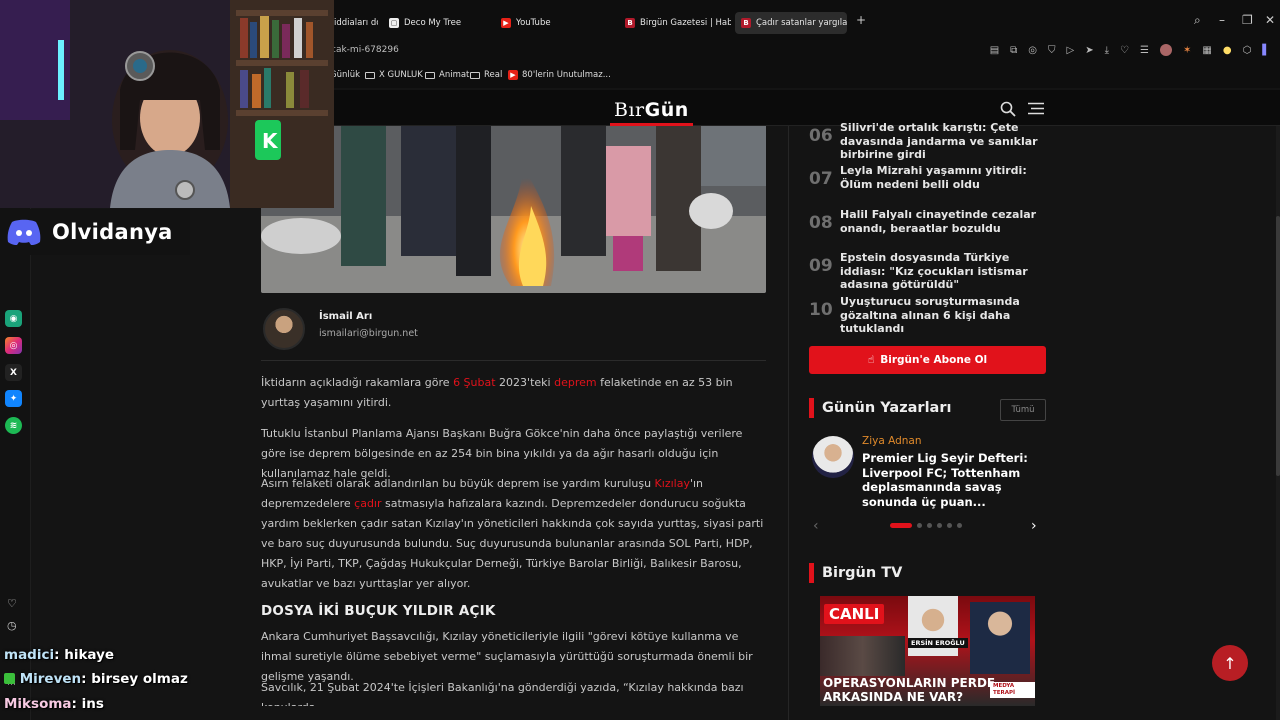 This screenshot has height=720, width=1280. Describe the element at coordinates (1089, 50) in the screenshot. I see `send-icon: ➤` at that location.